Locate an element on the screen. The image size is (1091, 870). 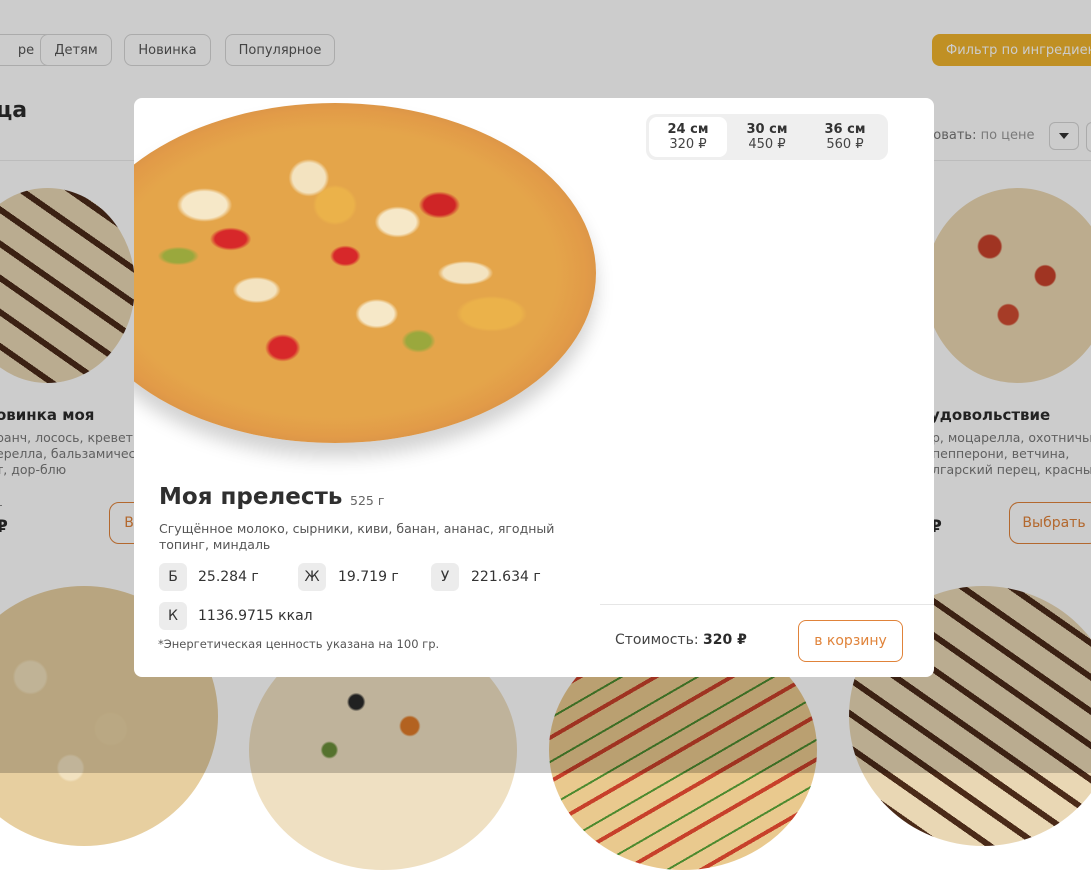
total-cost: Стоимость: 320 ₽ is located at coordinates (681, 640).